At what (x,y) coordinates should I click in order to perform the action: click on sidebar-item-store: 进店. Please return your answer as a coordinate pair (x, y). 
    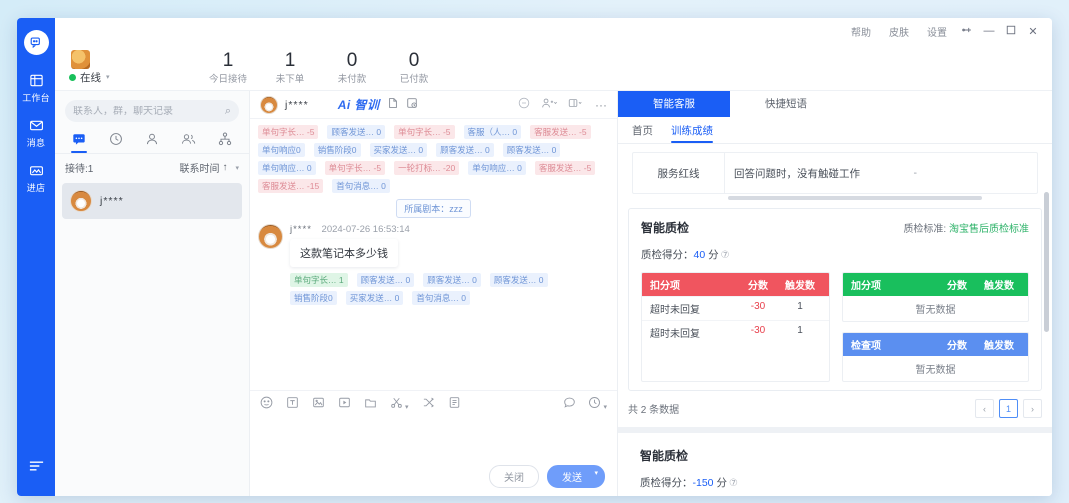
    Looking at the image, I should click on (36, 178).